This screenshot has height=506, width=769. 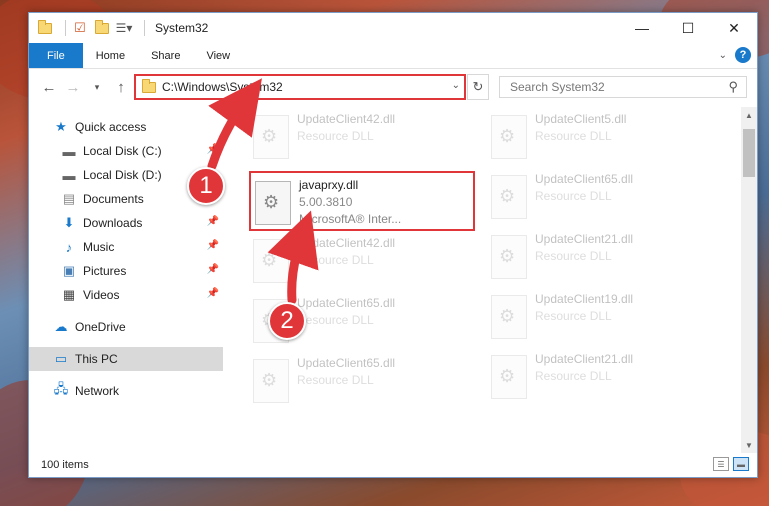 I want to click on view-switcher: ☰ ▬, so click(x=731, y=464).